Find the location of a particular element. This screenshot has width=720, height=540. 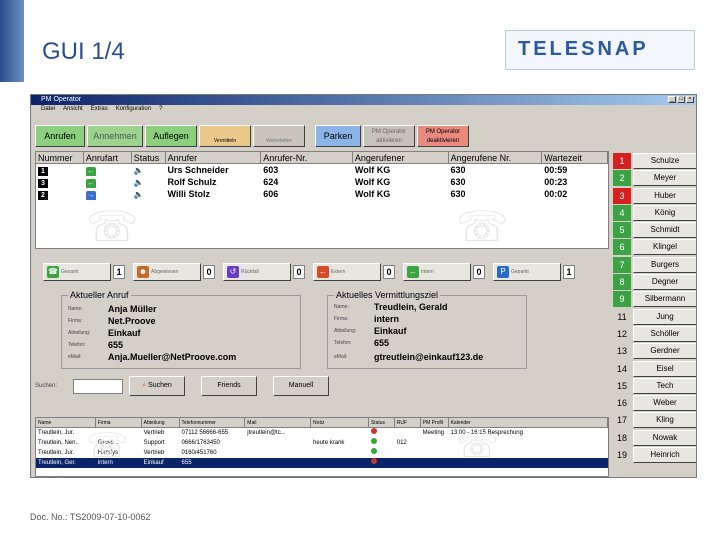

speed-dial-row: 5 Schmidt is located at coordinates (654, 230).